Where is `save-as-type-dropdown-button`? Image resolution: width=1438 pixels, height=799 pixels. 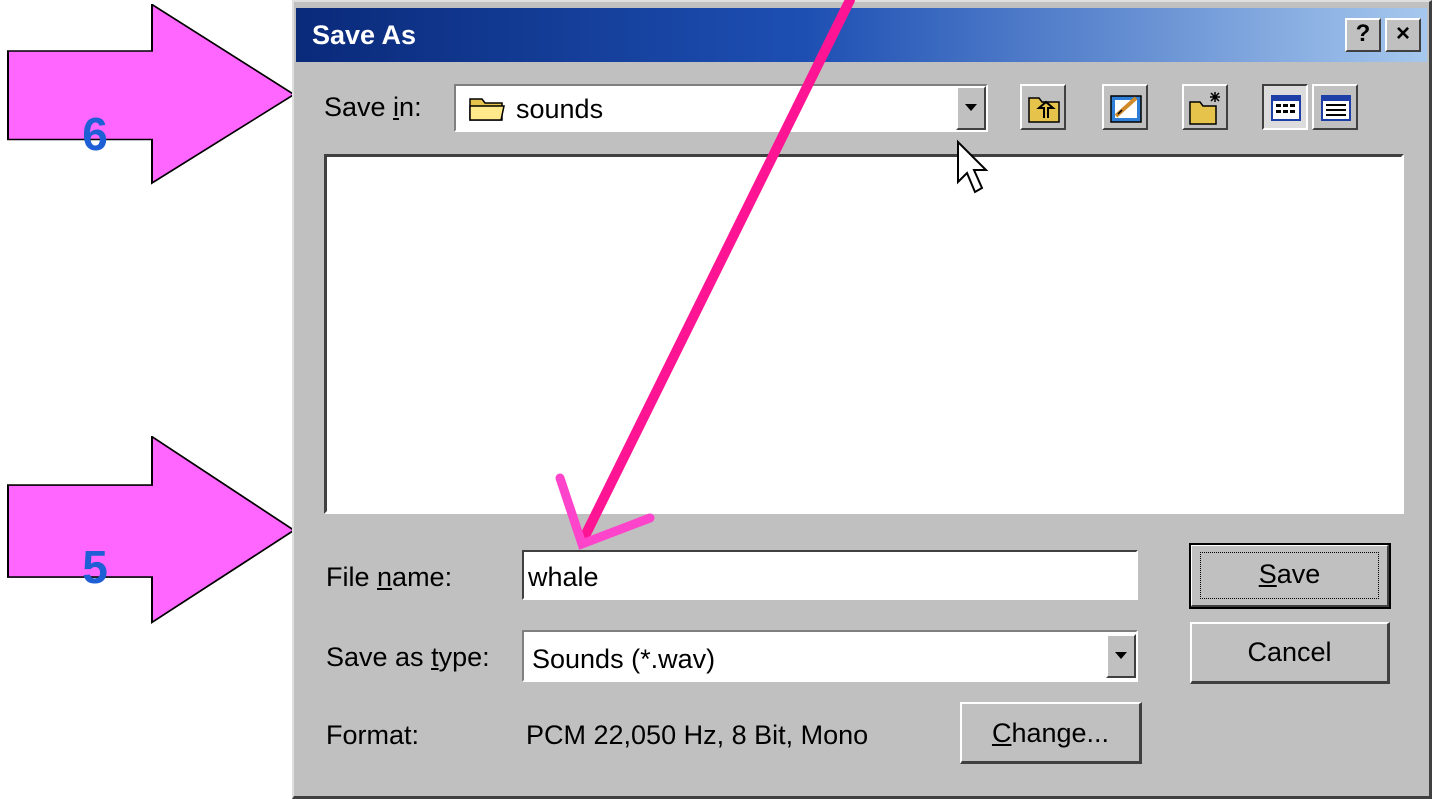 save-as-type-dropdown-button is located at coordinates (1121, 656).